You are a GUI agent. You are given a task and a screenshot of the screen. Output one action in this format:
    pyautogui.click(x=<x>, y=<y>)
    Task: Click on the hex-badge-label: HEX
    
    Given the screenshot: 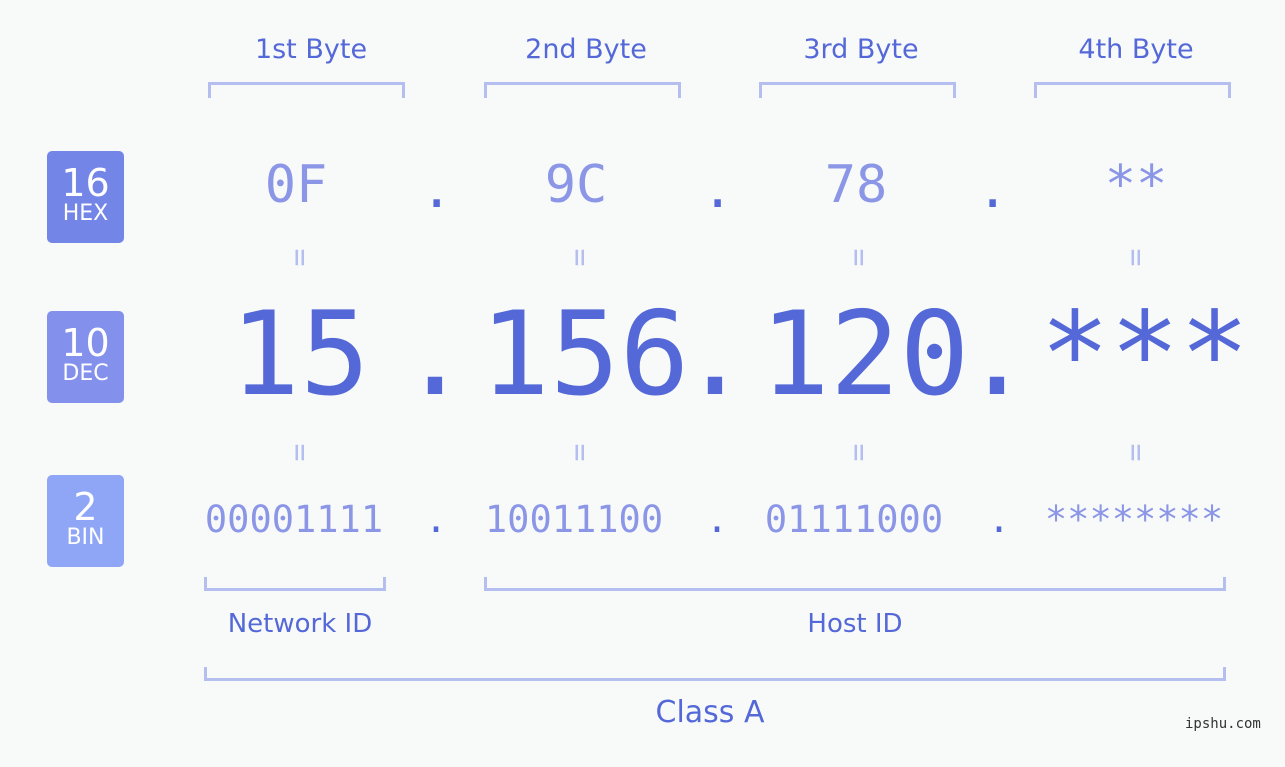 What is the action you would take?
    pyautogui.click(x=85, y=213)
    